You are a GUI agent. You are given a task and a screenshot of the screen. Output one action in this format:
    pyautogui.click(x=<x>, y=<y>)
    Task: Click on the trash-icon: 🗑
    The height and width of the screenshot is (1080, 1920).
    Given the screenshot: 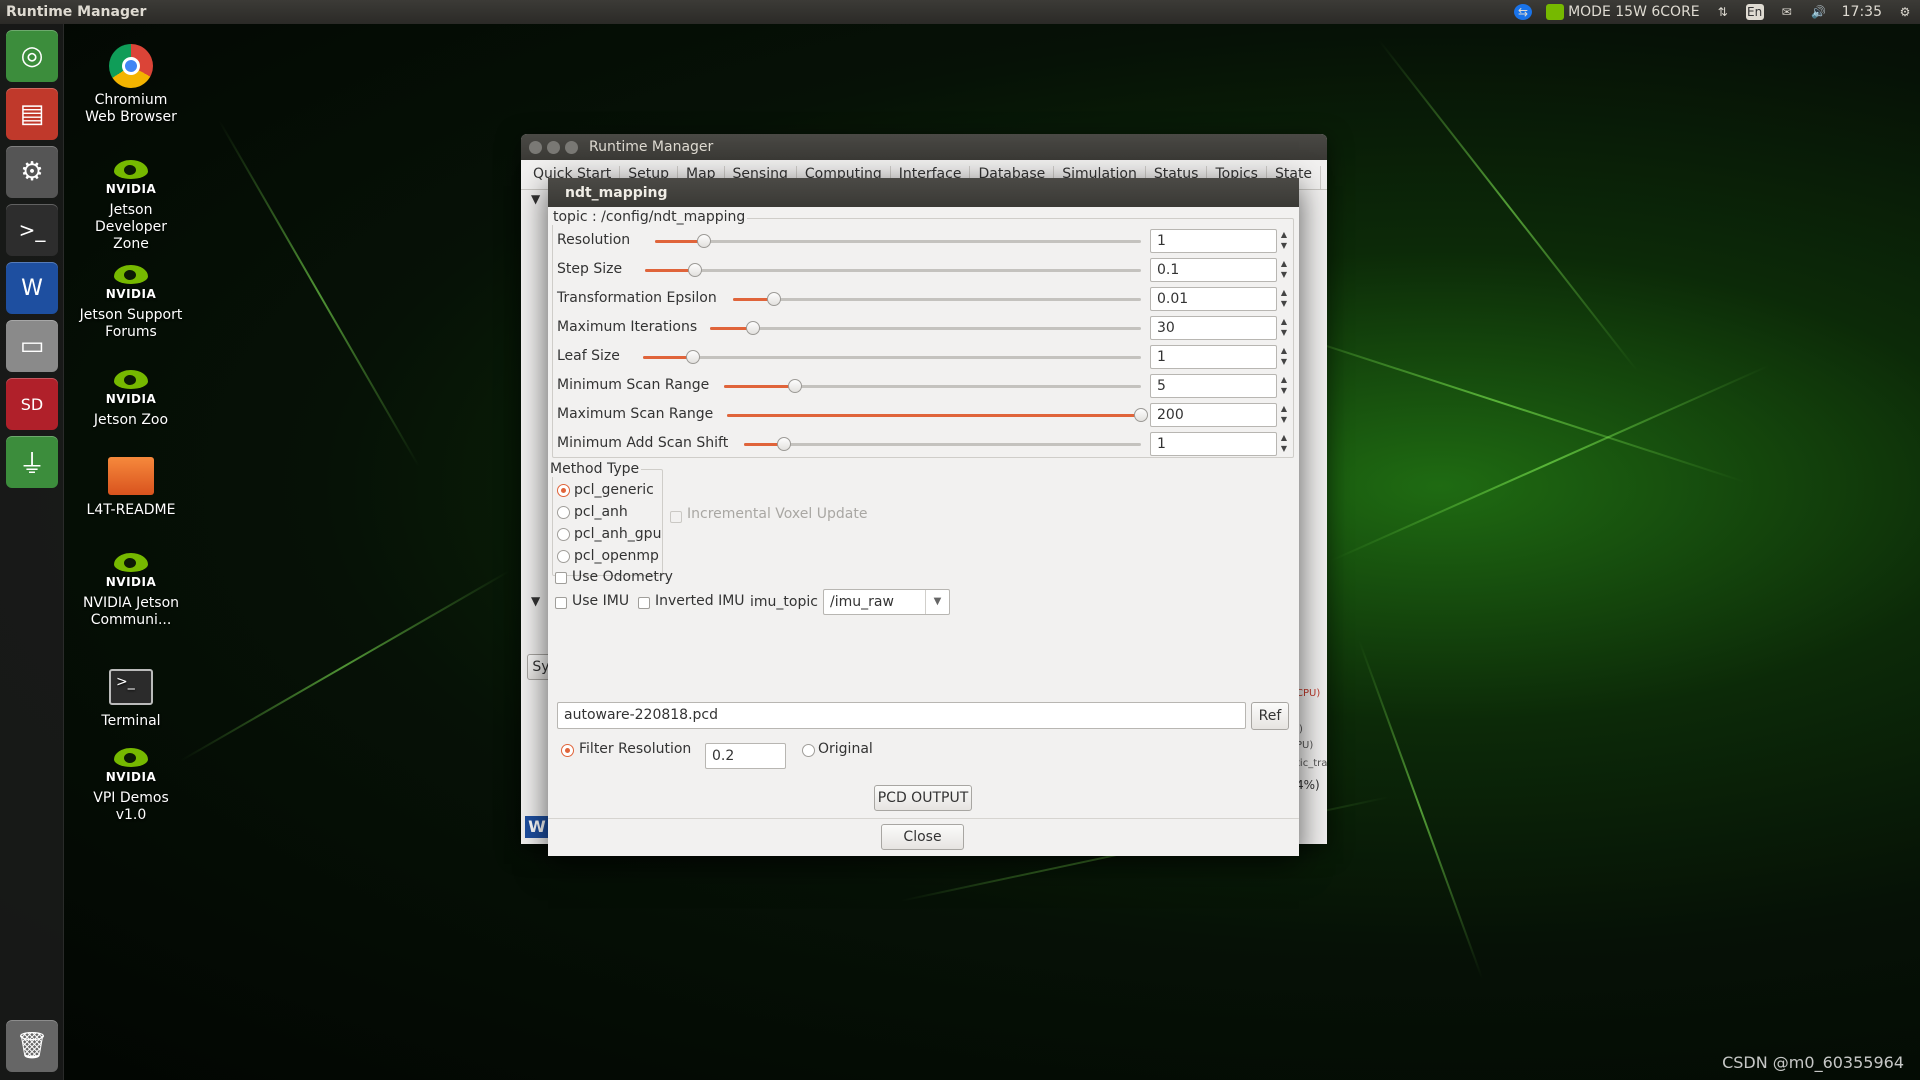 What is the action you would take?
    pyautogui.click(x=32, y=1046)
    